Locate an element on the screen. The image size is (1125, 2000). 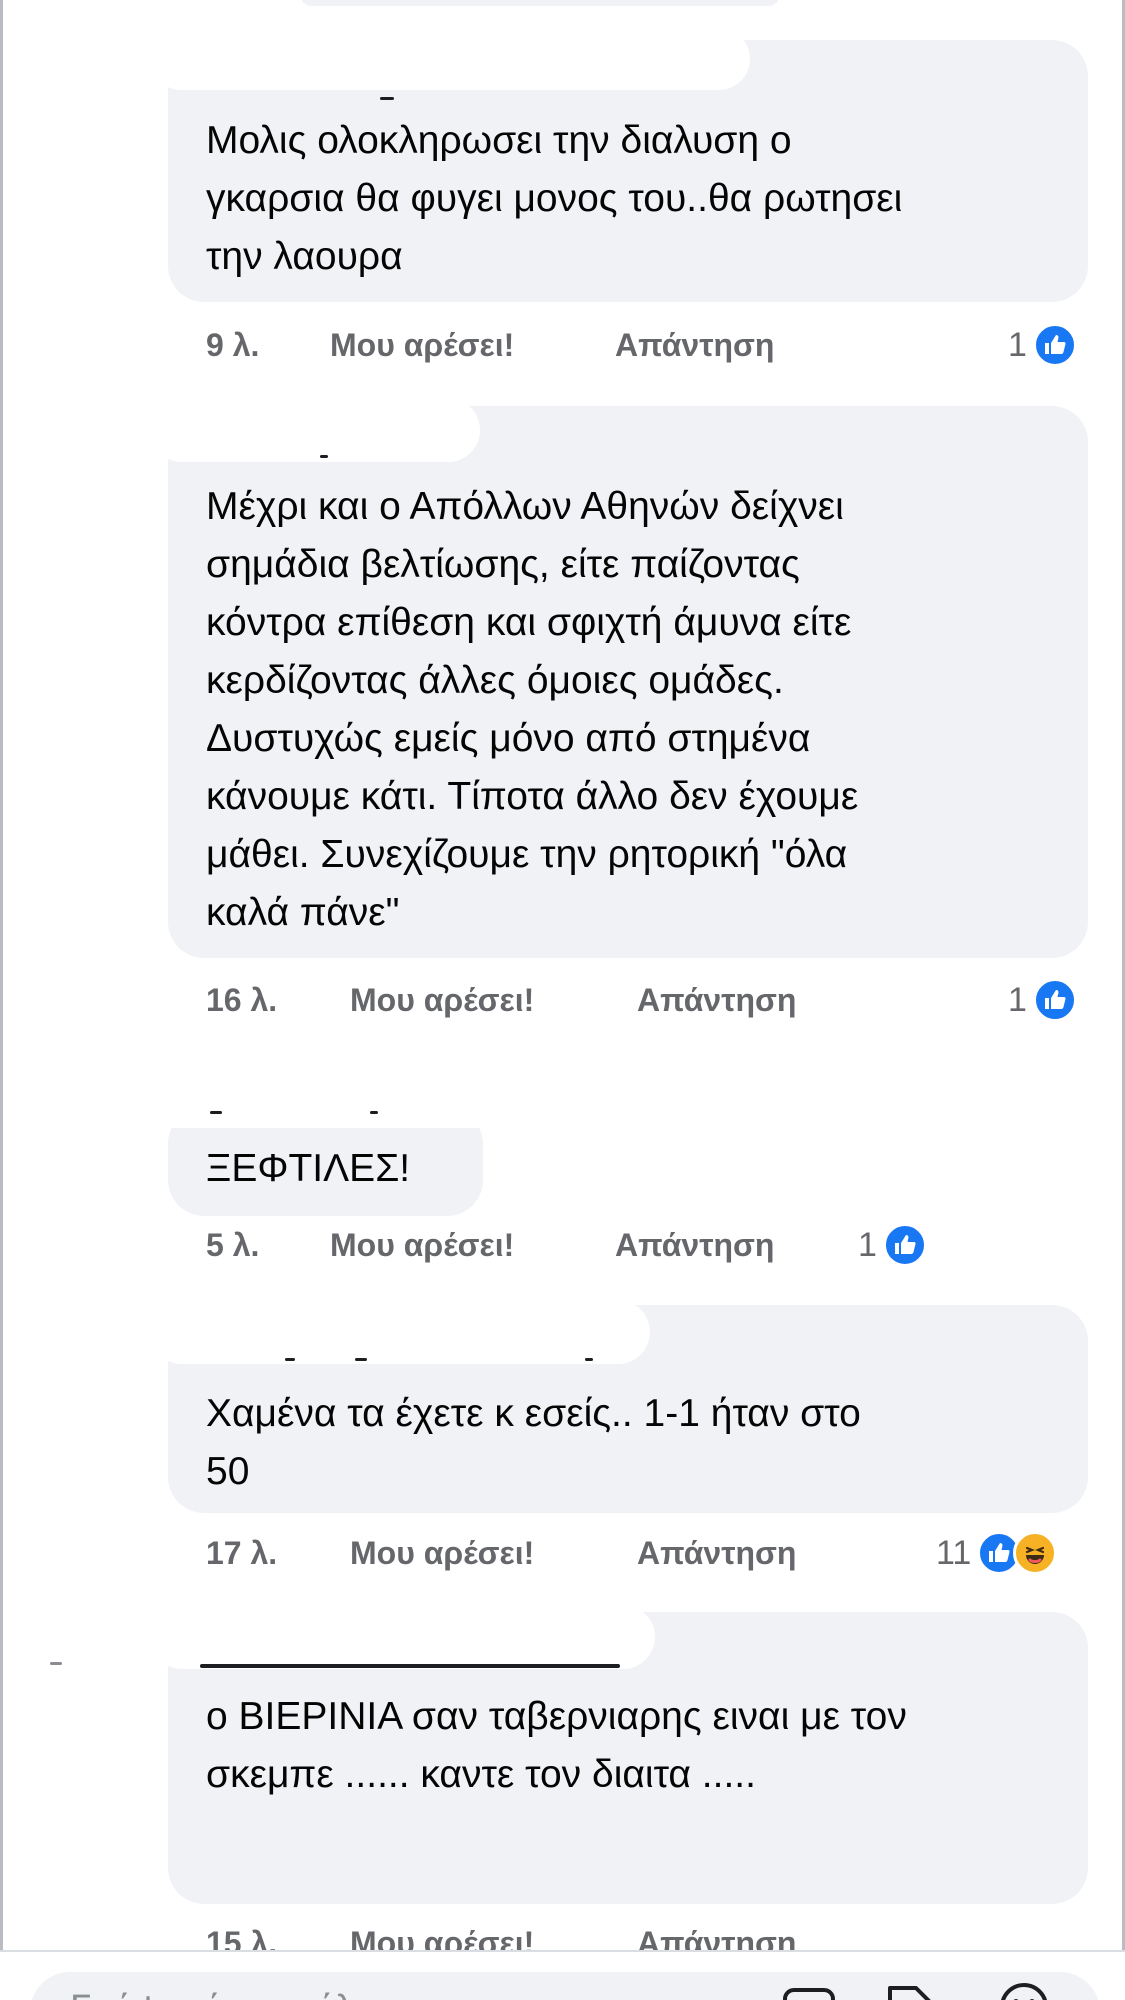
reaction-count: 11 is located at coordinates (954, 1553).